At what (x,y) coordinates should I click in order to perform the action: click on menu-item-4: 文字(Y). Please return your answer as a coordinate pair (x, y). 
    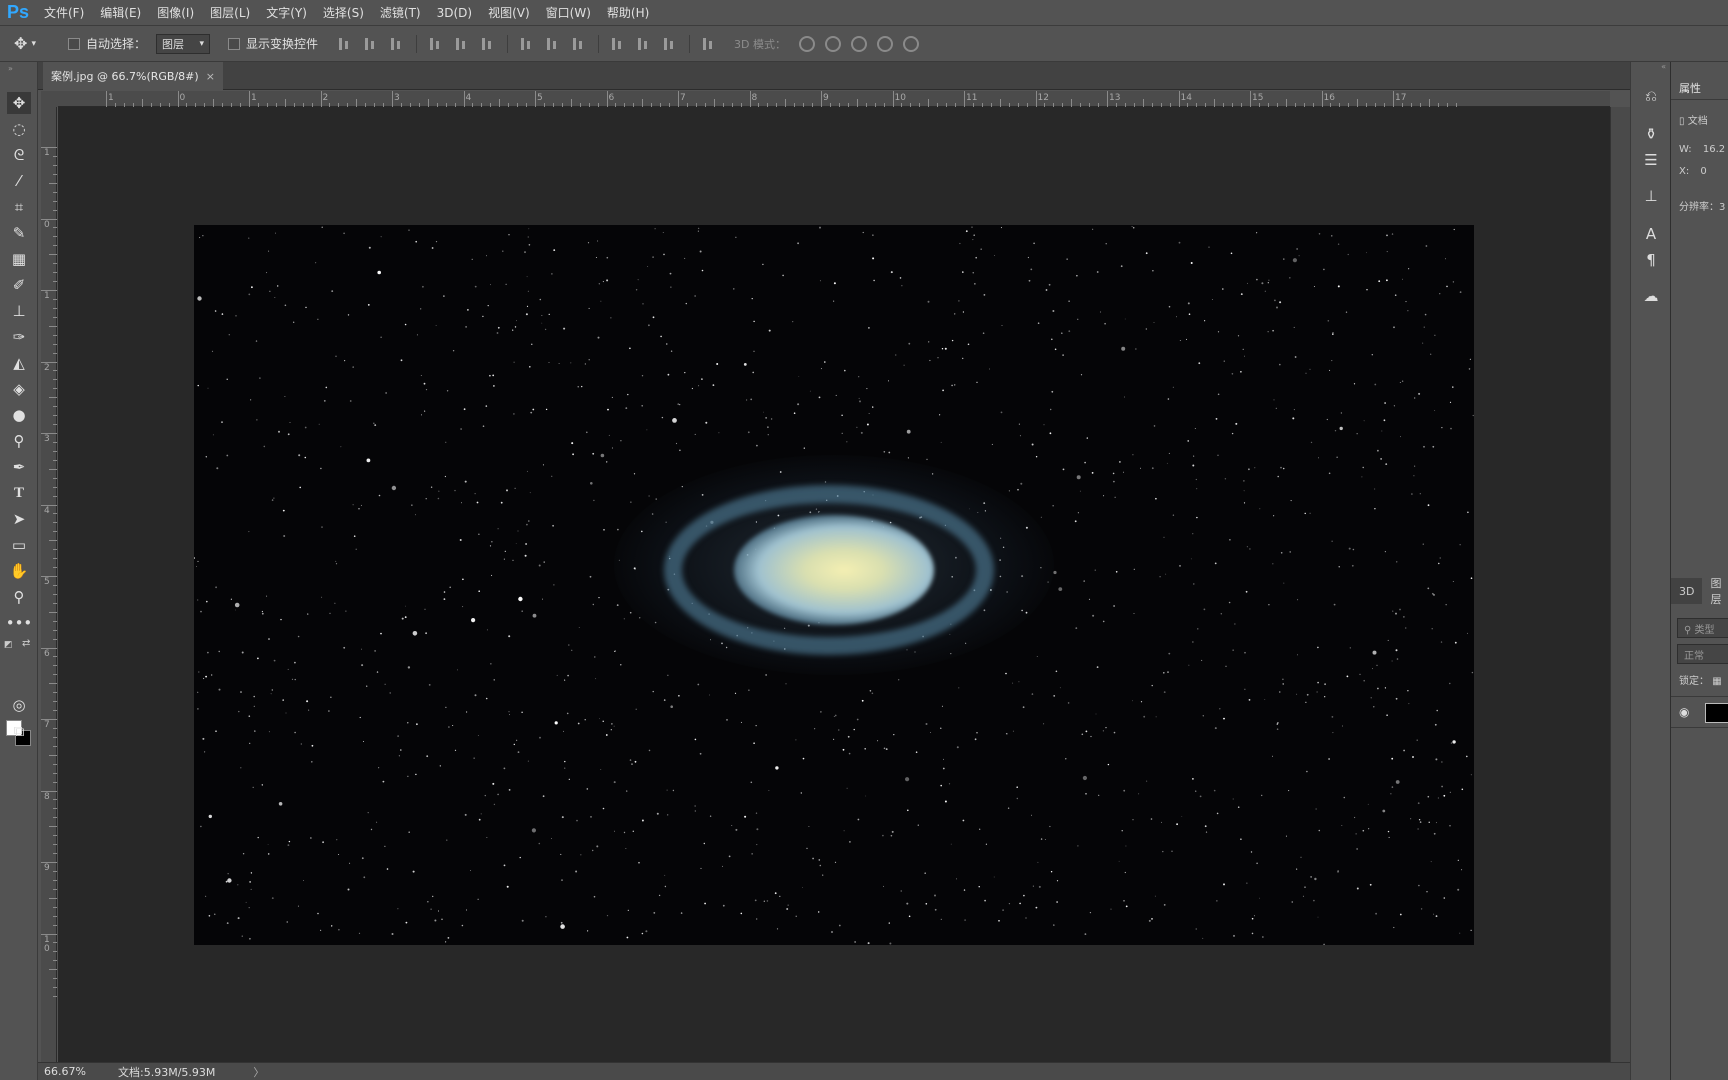
    Looking at the image, I should click on (286, 13).